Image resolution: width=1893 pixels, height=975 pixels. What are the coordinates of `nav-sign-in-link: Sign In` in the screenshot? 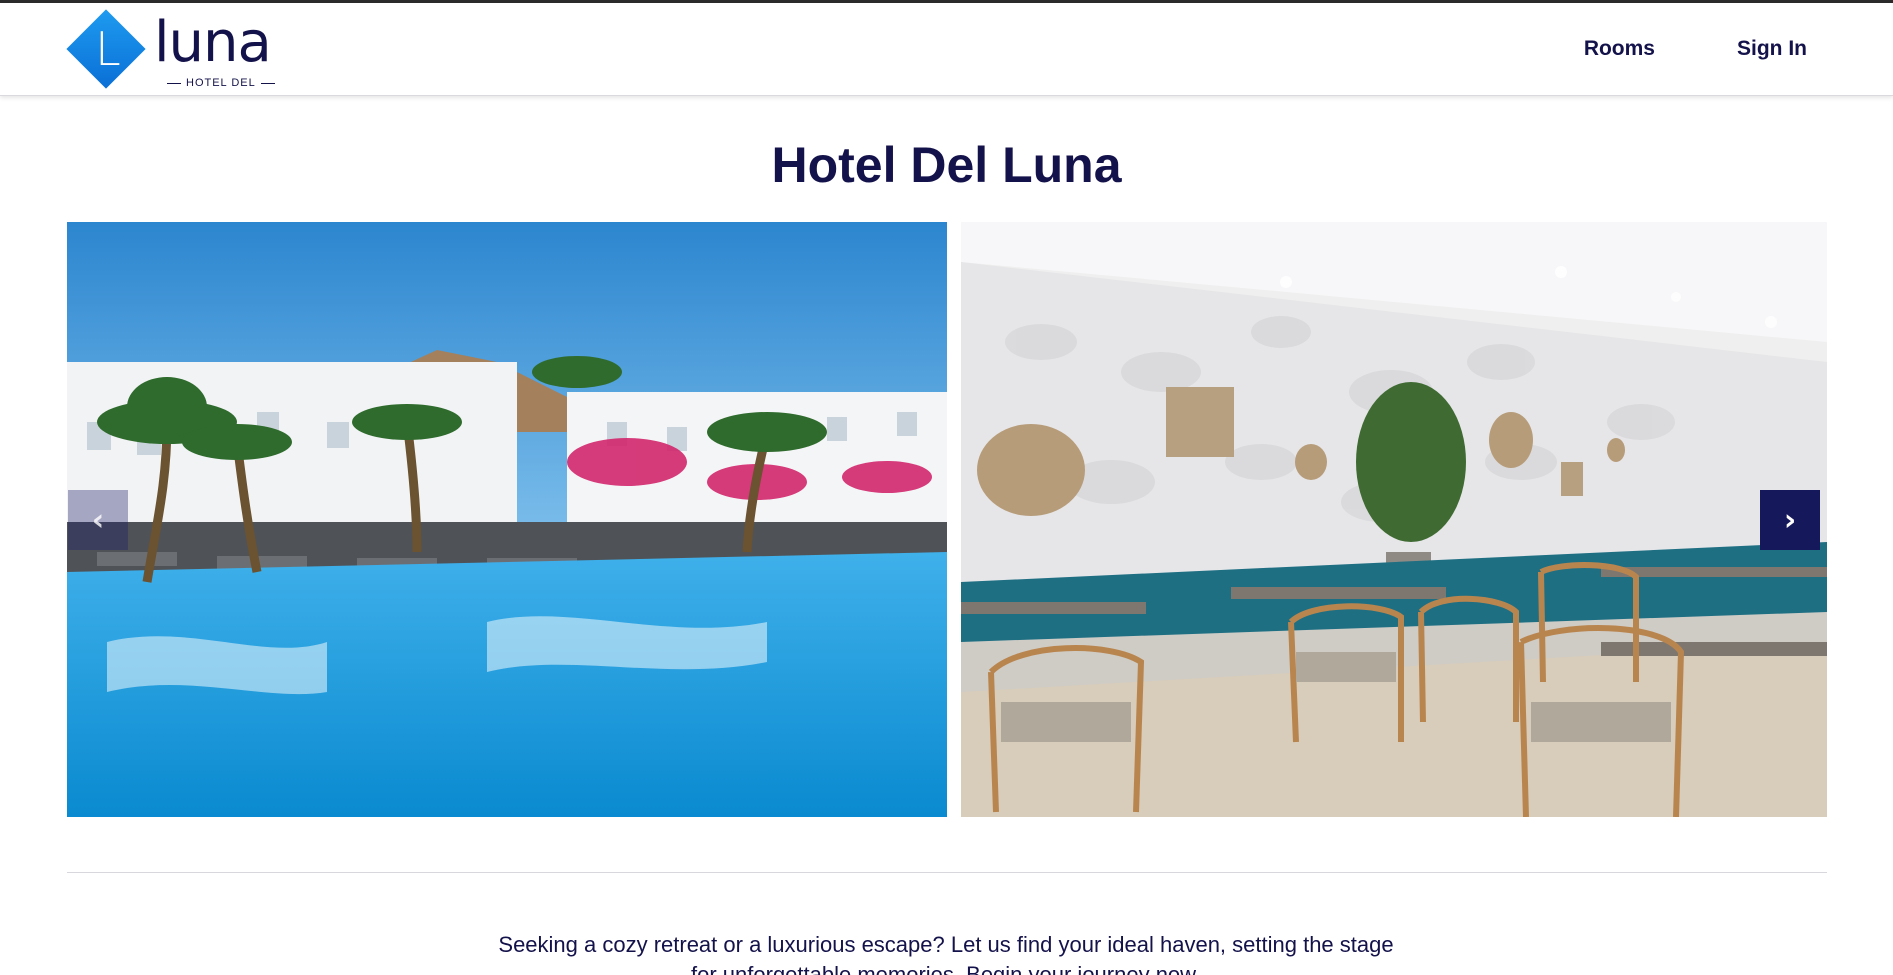 It's located at (1772, 49).